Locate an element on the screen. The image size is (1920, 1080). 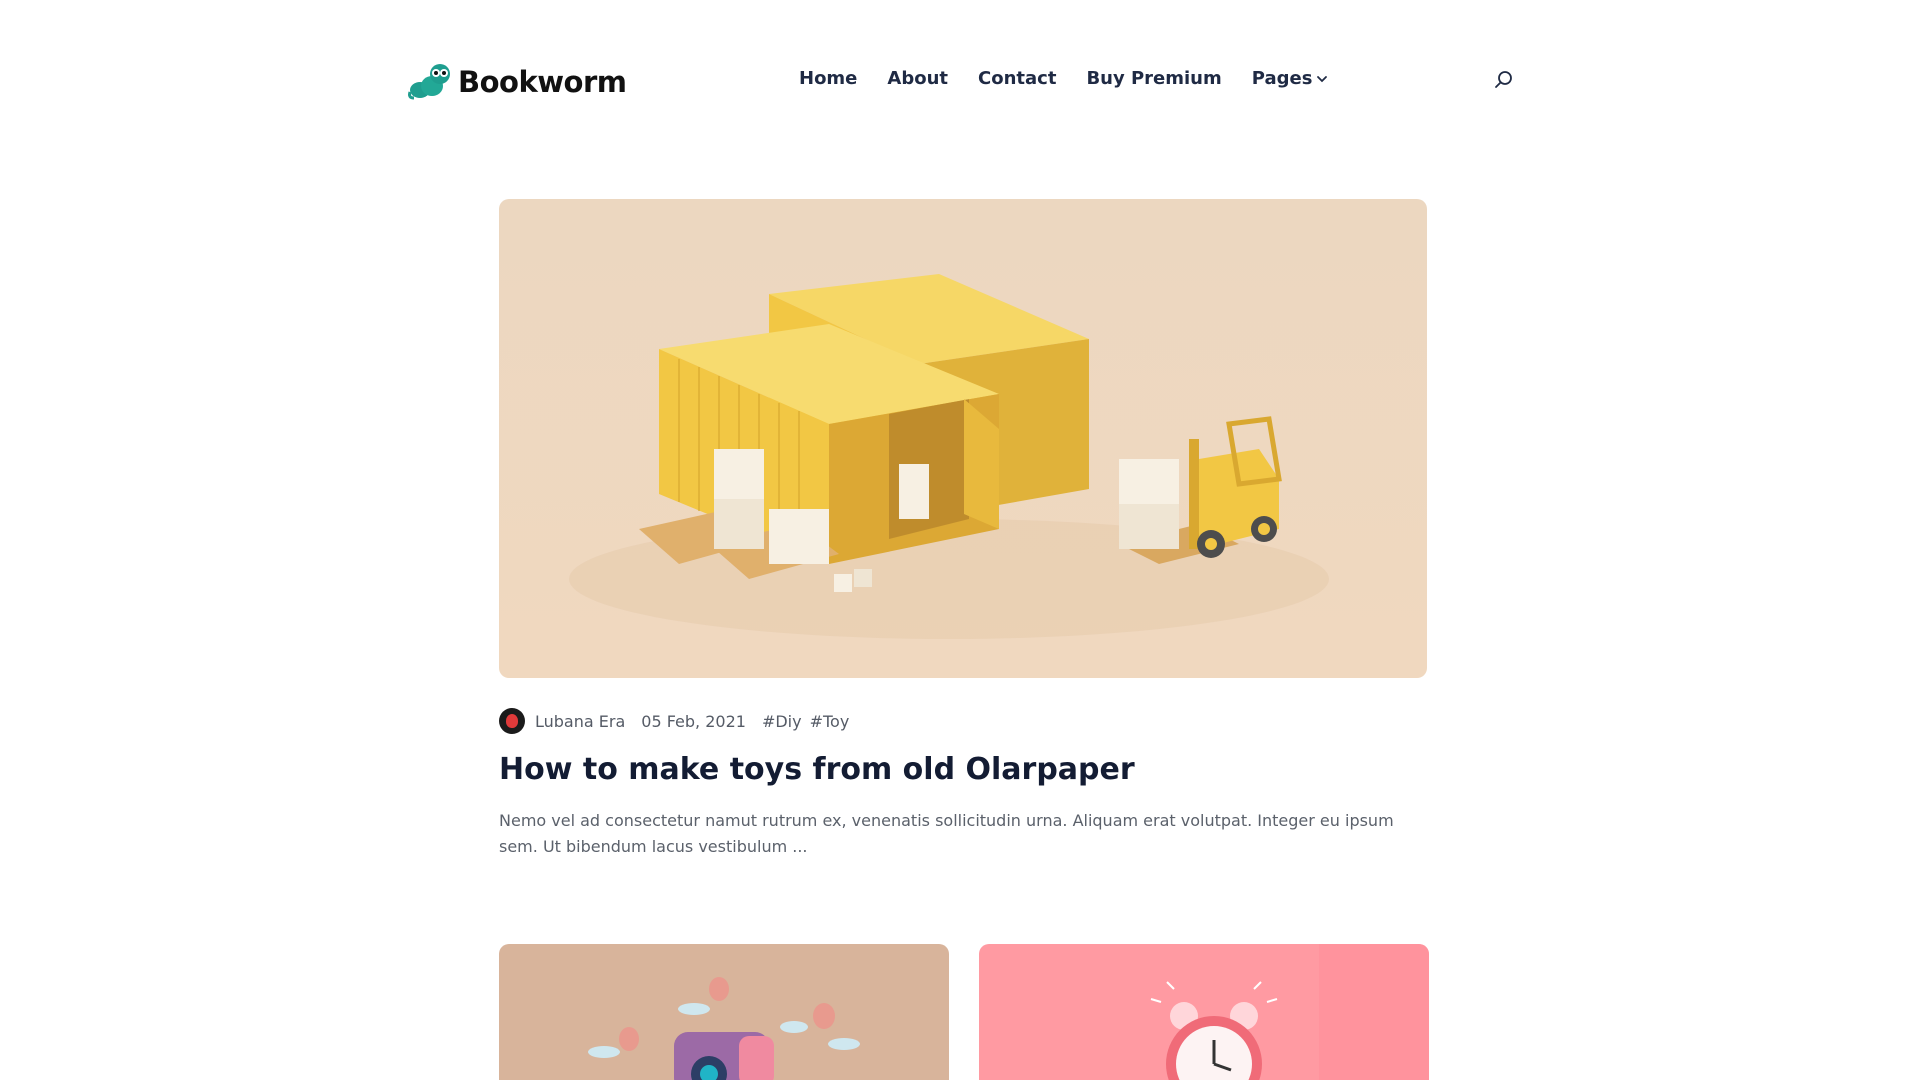
nav-about-label: About is located at coordinates (918, 78).